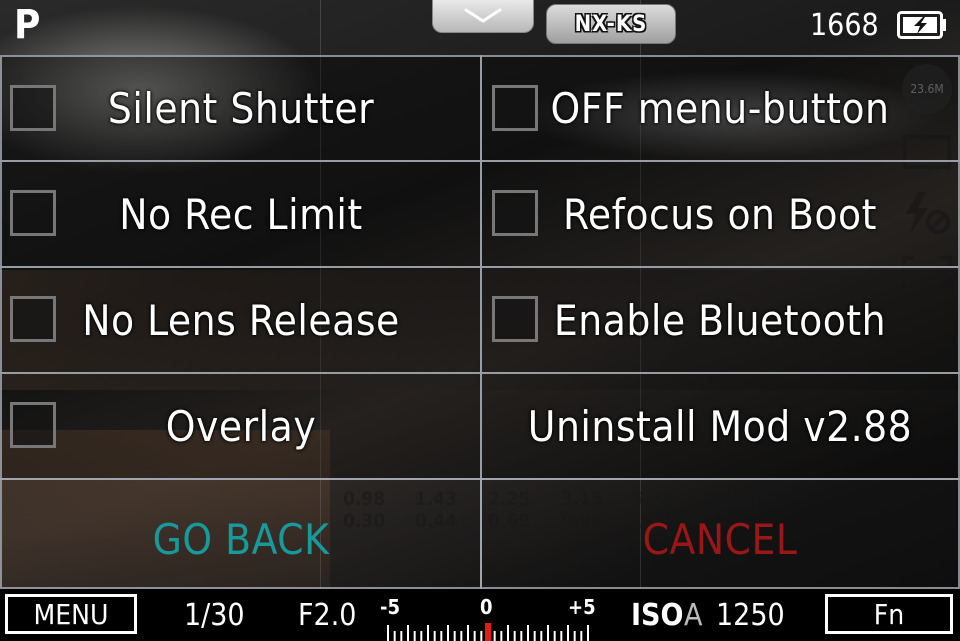 This screenshot has width=960, height=641. Describe the element at coordinates (889, 614) in the screenshot. I see `fn-button: Fn` at that location.